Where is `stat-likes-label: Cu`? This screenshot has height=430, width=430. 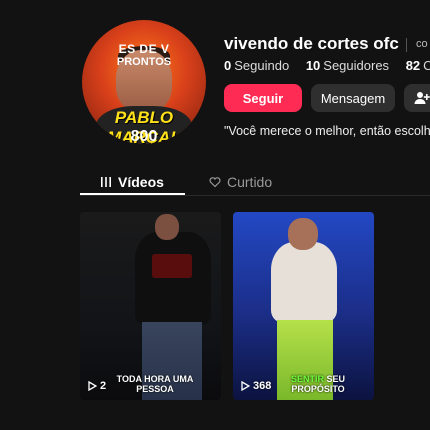
stat-likes-label: Cu is located at coordinates (426, 65).